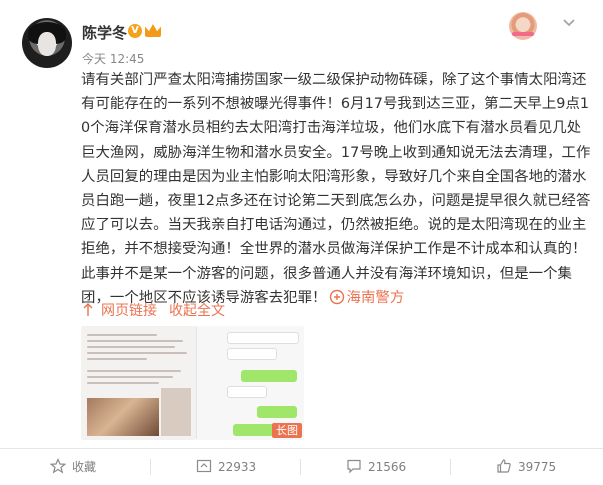 The height and width of the screenshot is (485, 603). I want to click on comment-button: 21566, so click(376, 467).